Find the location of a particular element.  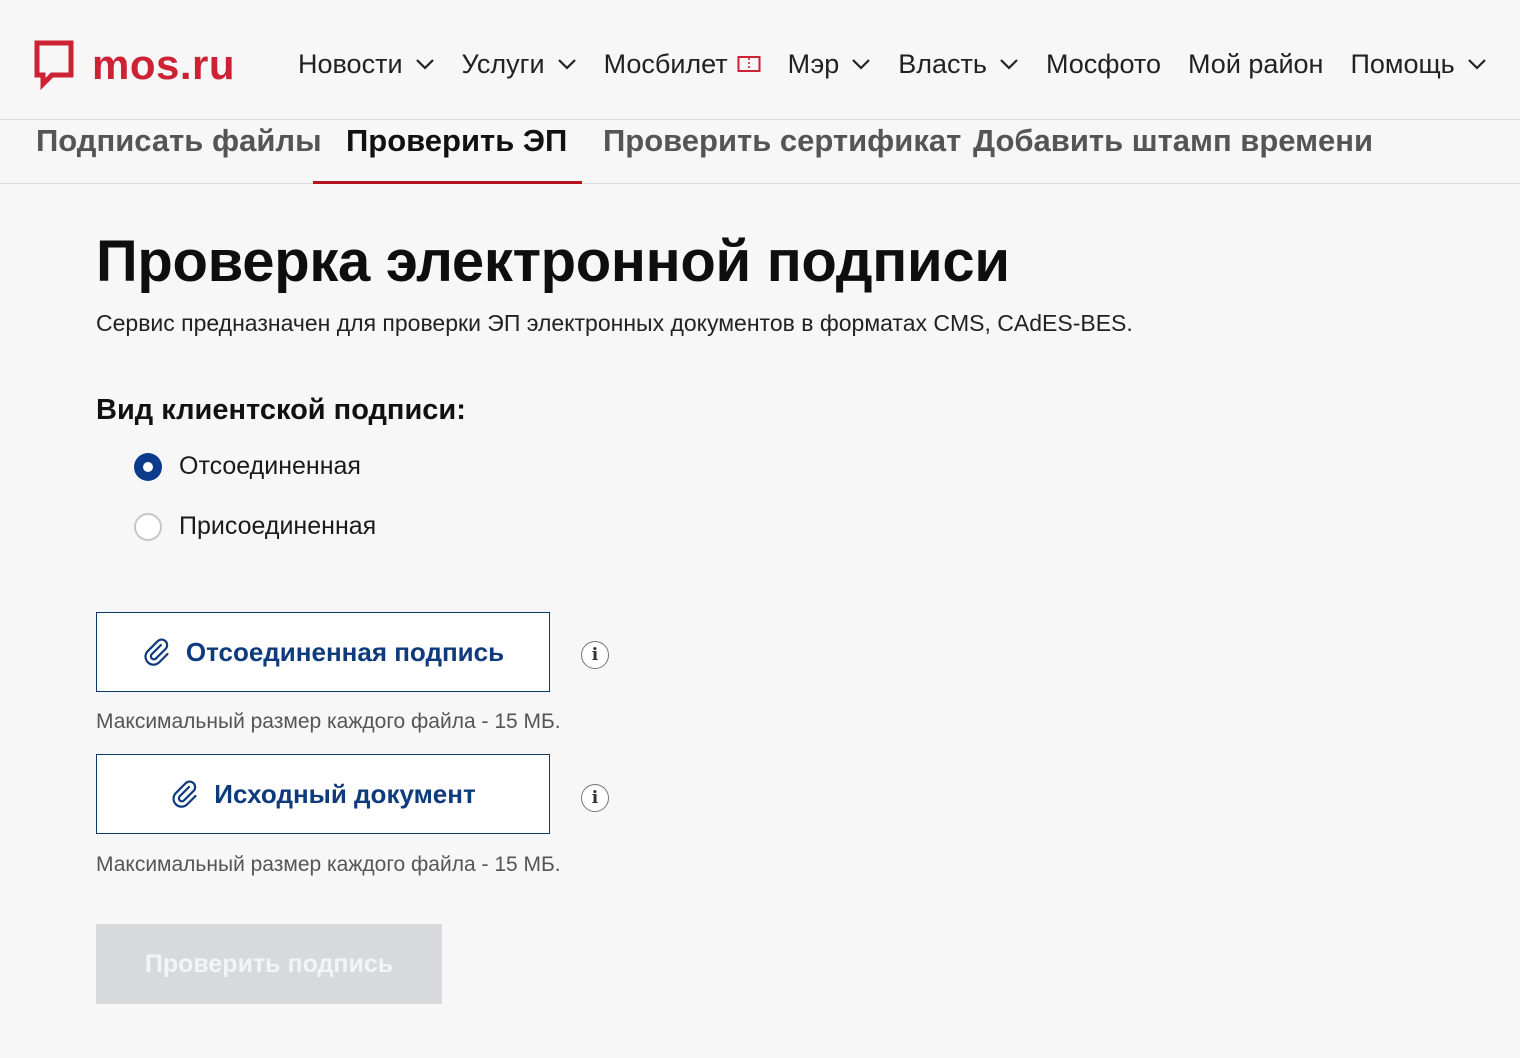

tab-sign-files: Подписать файлы is located at coordinates (179, 152).